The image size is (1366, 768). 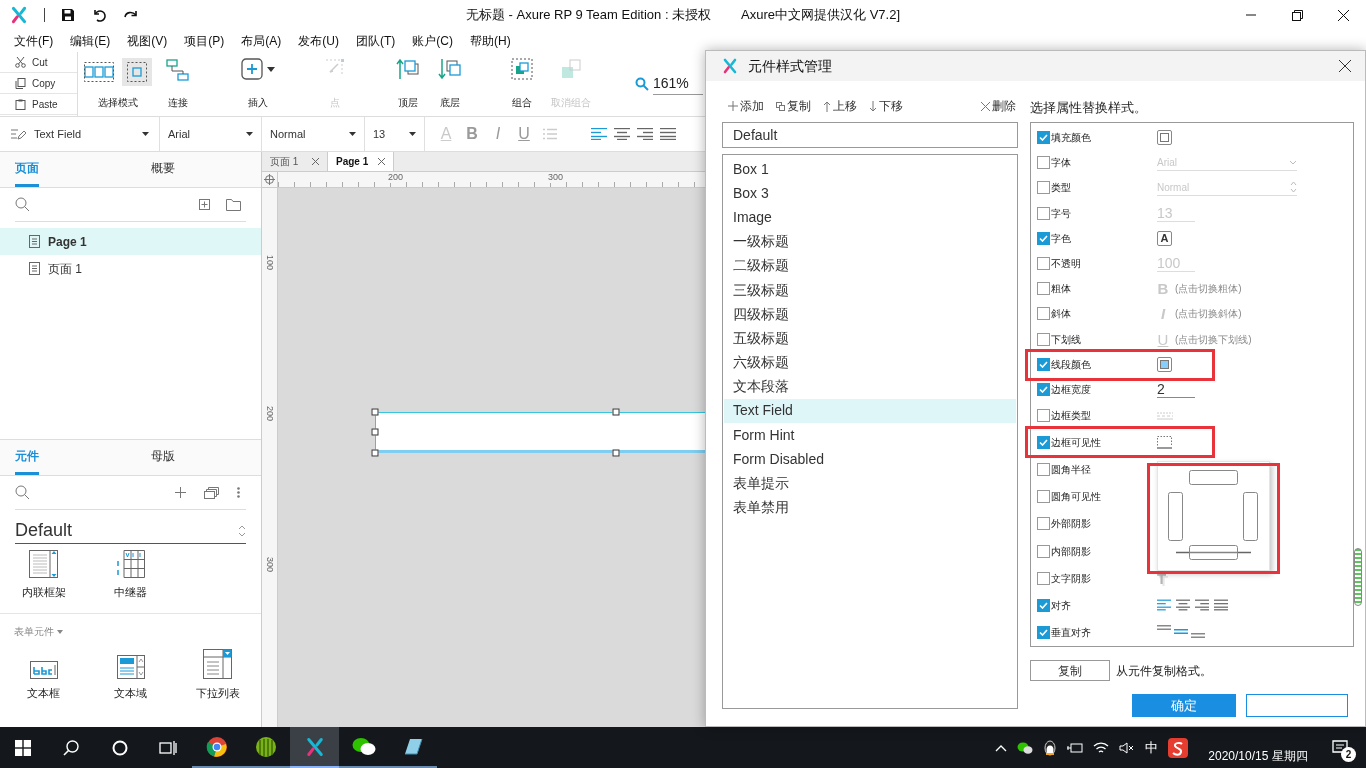 I want to click on style-item: 四级标题, so click(x=870, y=314).